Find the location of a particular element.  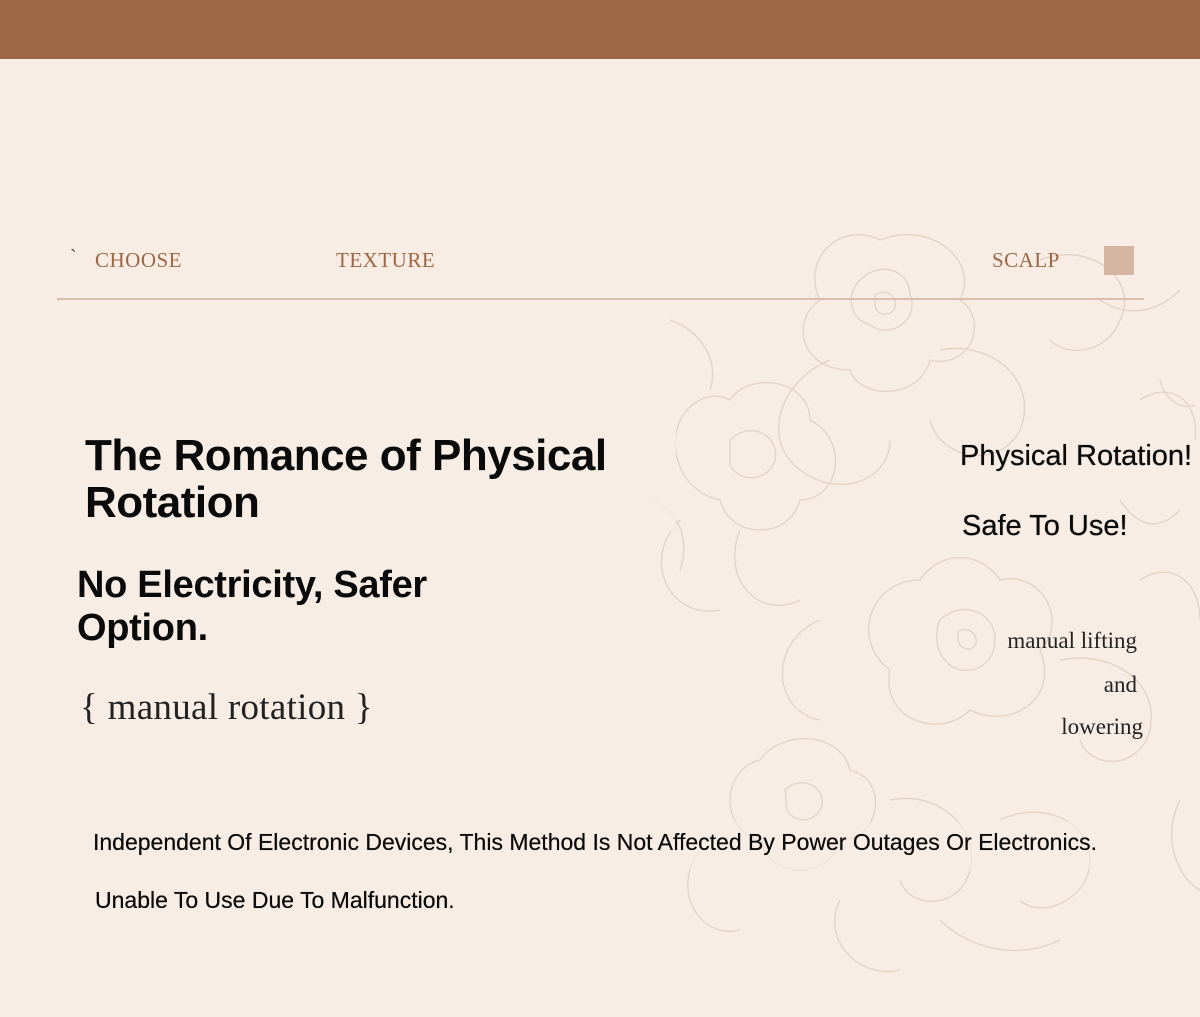

nav-item-choose: CHOOSE is located at coordinates (138, 260).